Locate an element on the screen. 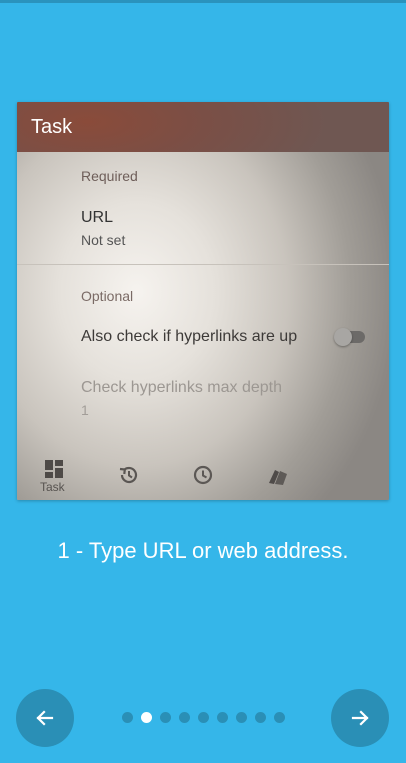 Image resolution: width=406 pixels, height=763 pixels. status-strip is located at coordinates (203, 1).